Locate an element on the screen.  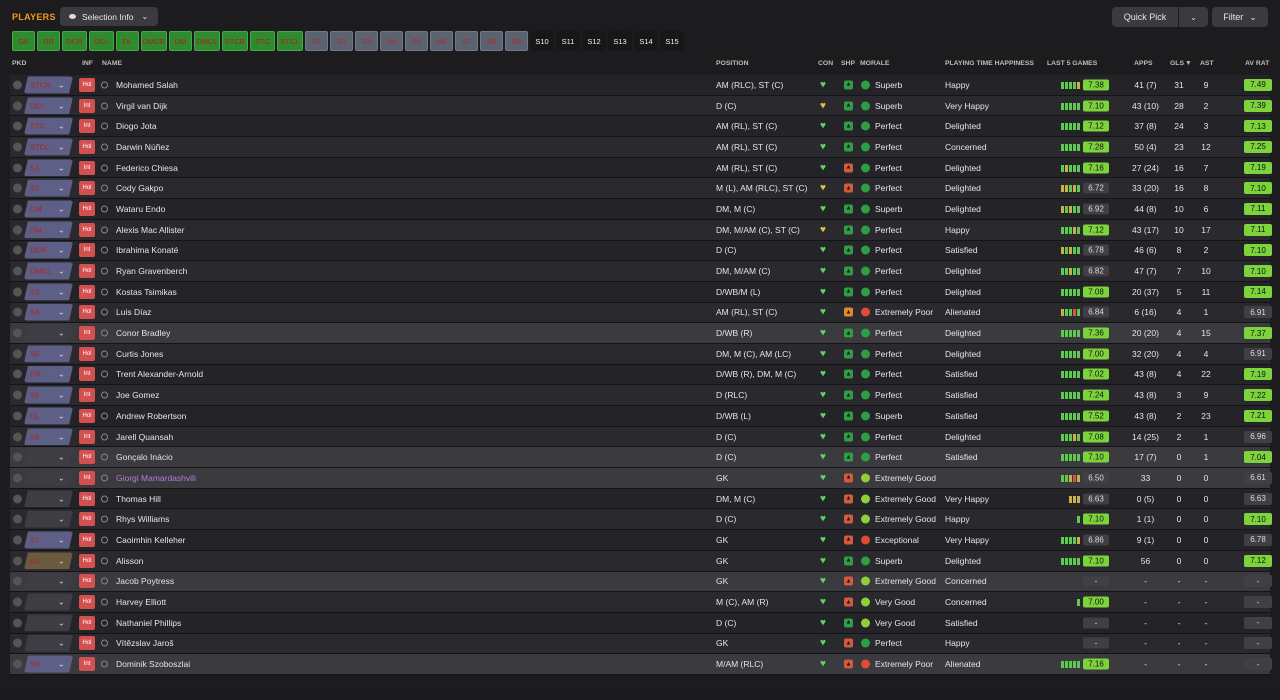
position-tab: S10 is located at coordinates (542, 41).